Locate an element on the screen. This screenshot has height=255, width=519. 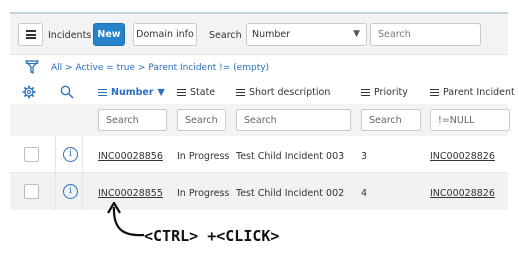
breadcrumb-parent-filter: Parent Incident != (empty) is located at coordinates (208, 68).